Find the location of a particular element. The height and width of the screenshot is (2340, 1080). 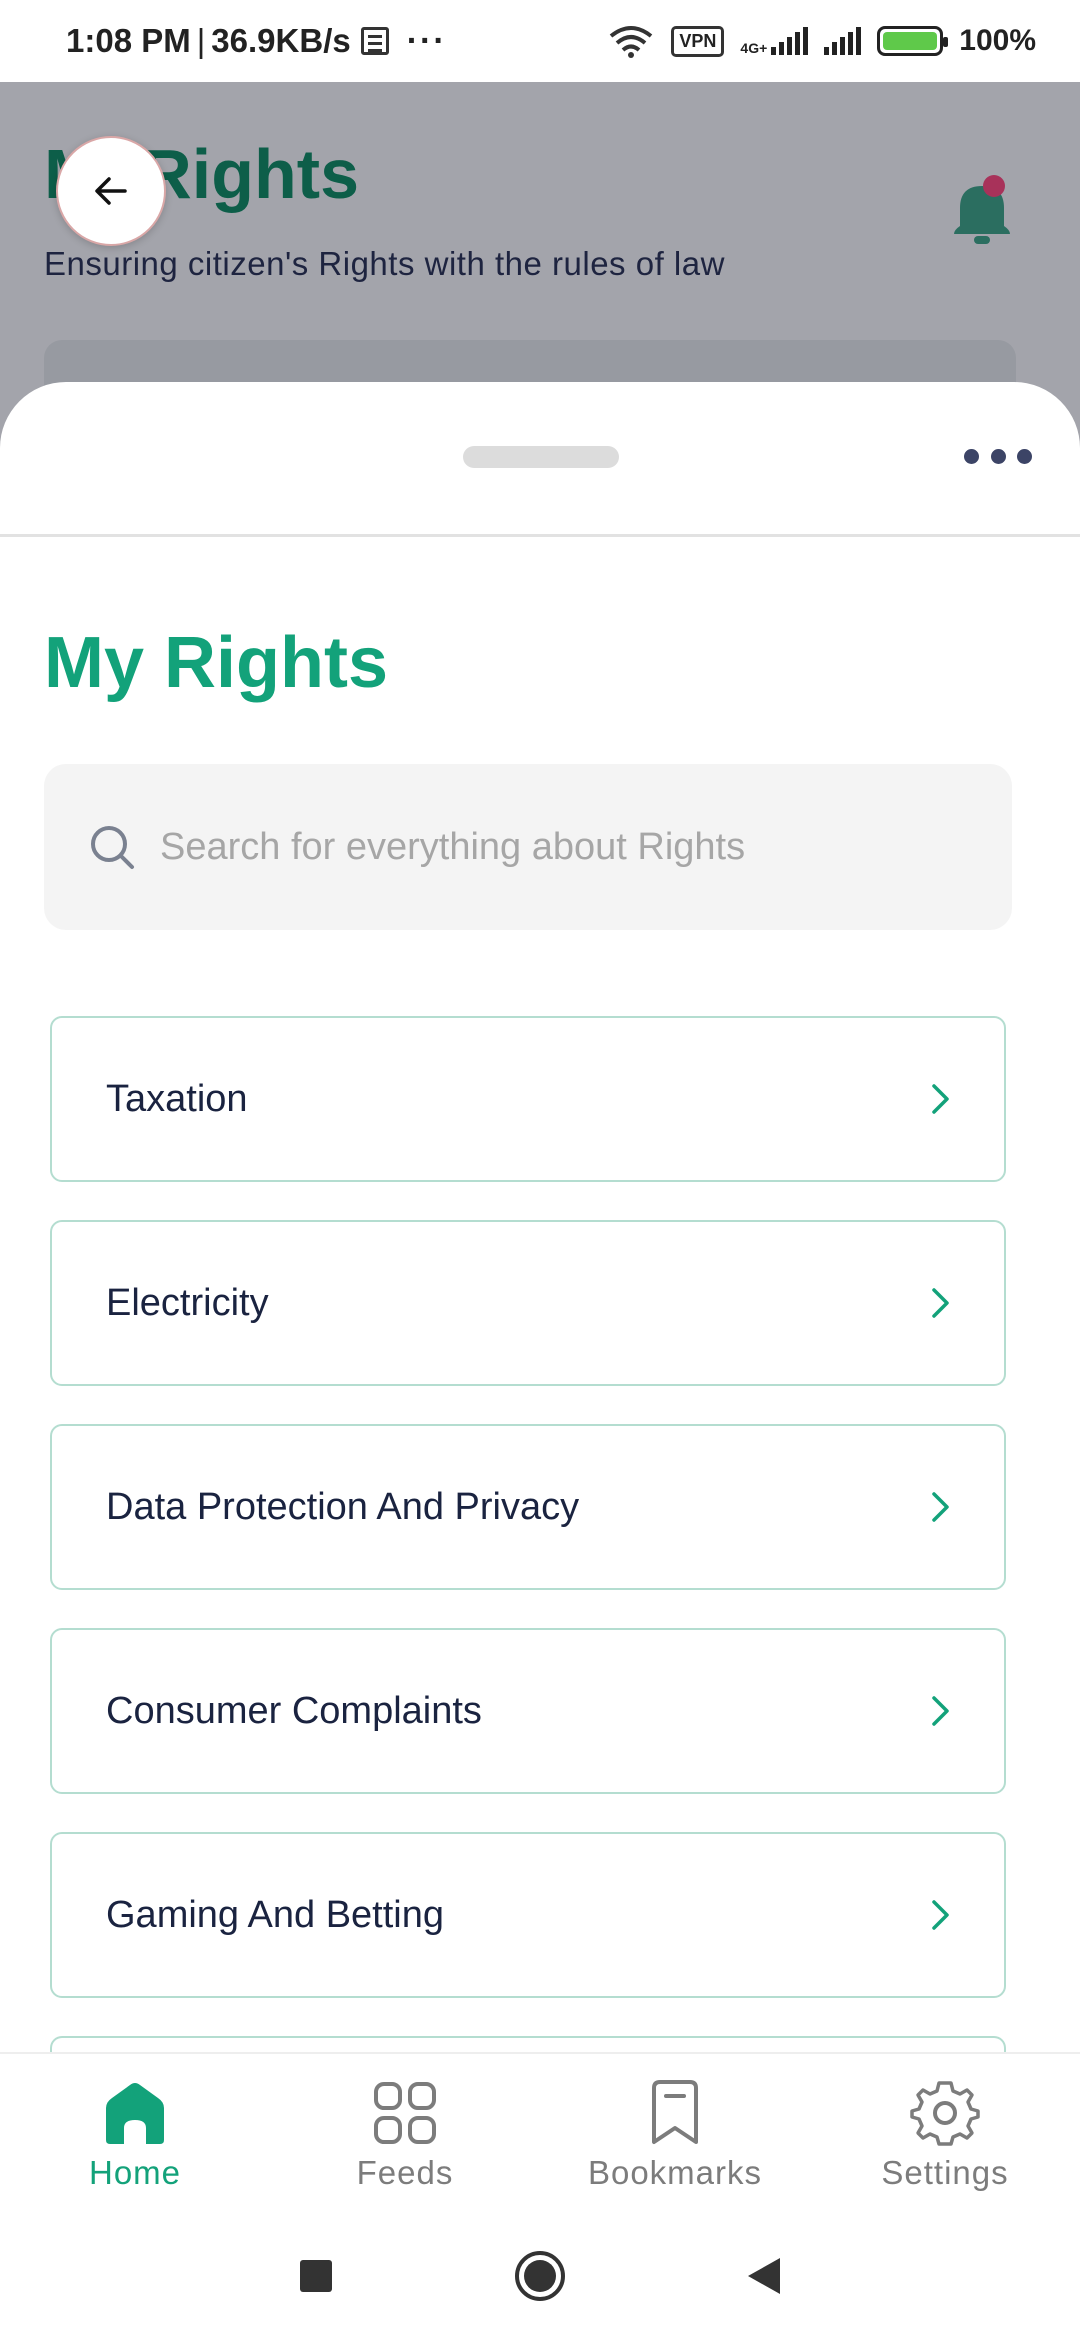

nav-label-bookmarks: Bookmarks is located at coordinates (675, 2172).